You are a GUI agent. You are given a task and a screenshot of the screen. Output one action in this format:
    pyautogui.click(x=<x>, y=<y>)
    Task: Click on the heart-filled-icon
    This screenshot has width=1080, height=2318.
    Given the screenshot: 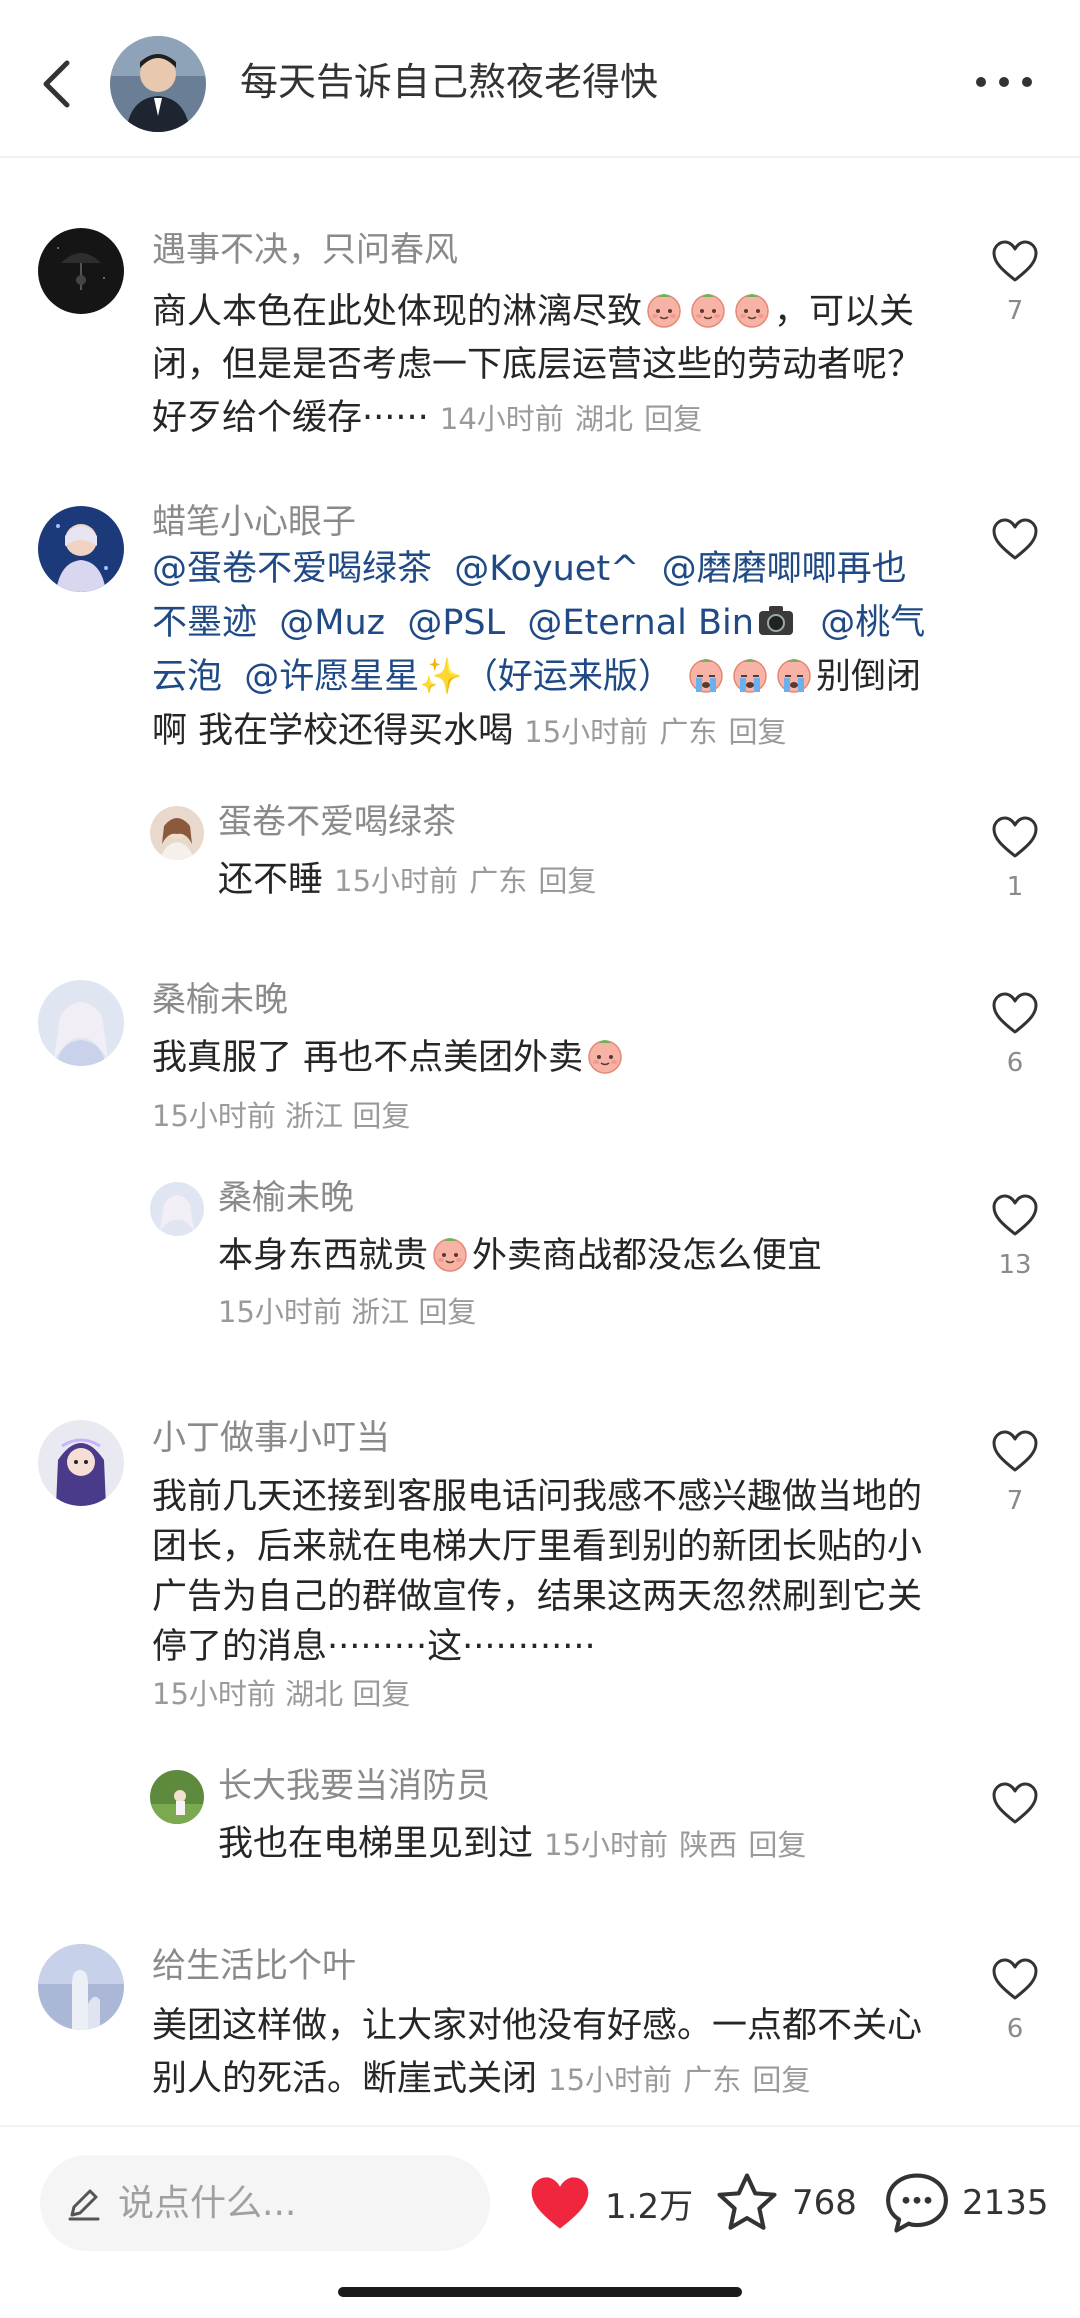 What is the action you would take?
    pyautogui.click(x=560, y=2203)
    